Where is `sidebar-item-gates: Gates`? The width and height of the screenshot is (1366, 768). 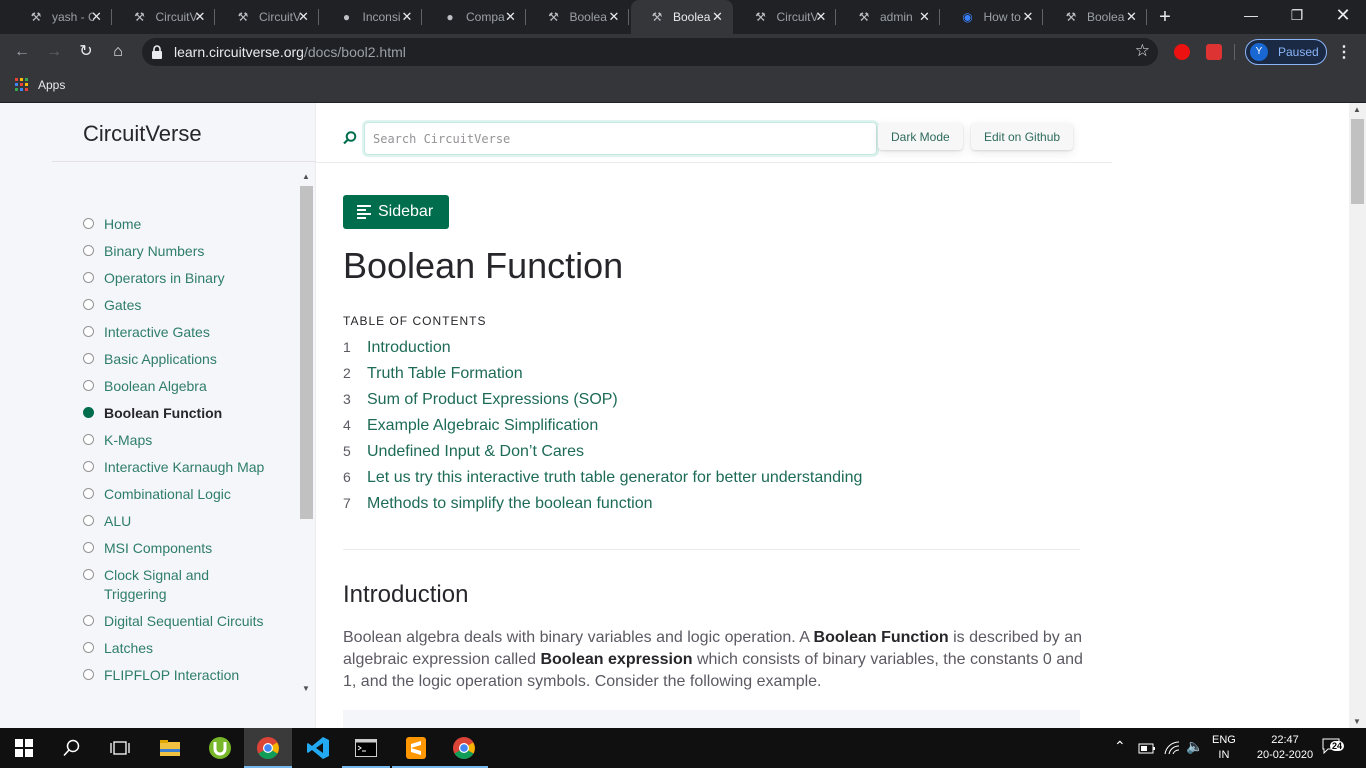
sidebar-item-gates: Gates is located at coordinates (178, 305).